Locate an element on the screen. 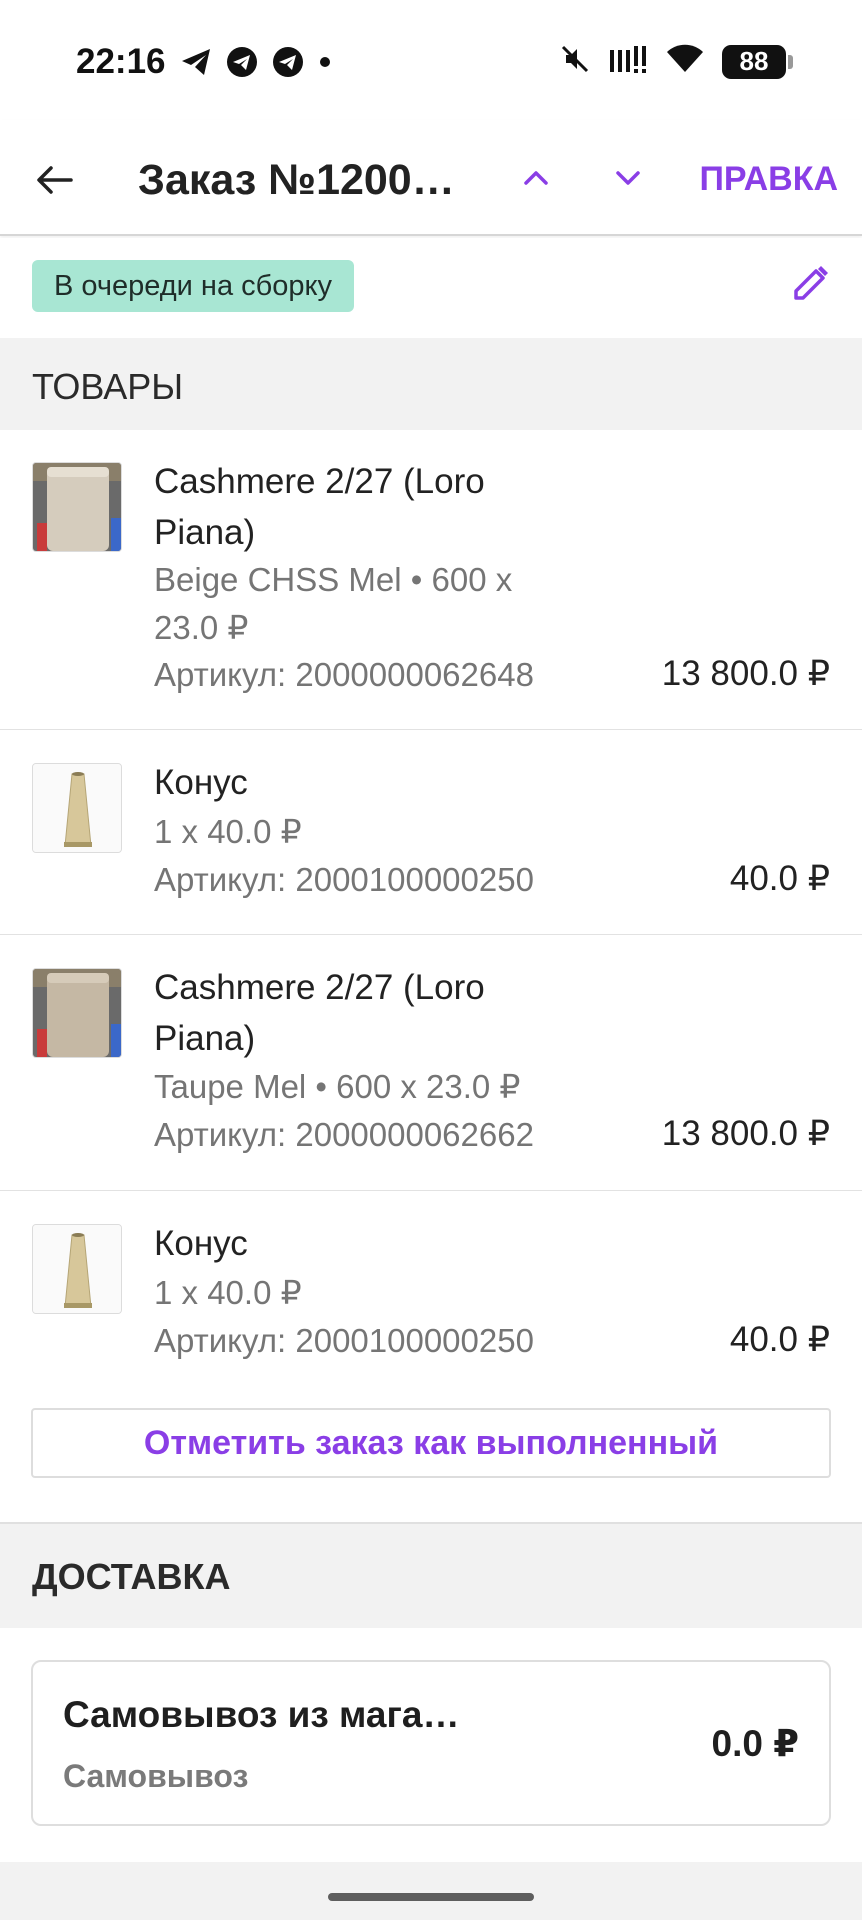 The height and width of the screenshot is (1920, 862). item-sku: Артикул: 2000000062662 is located at coordinates (344, 1134).